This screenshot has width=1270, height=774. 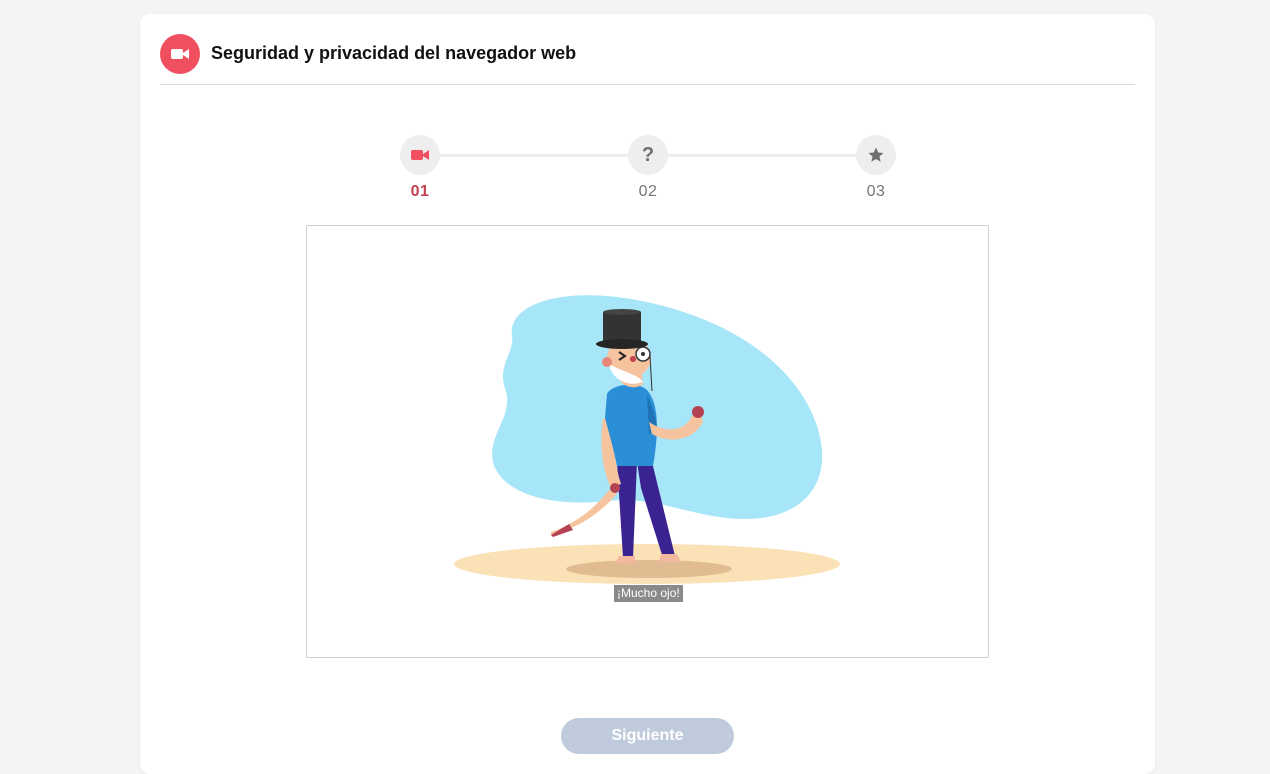 I want to click on step-number: 02, so click(x=648, y=191).